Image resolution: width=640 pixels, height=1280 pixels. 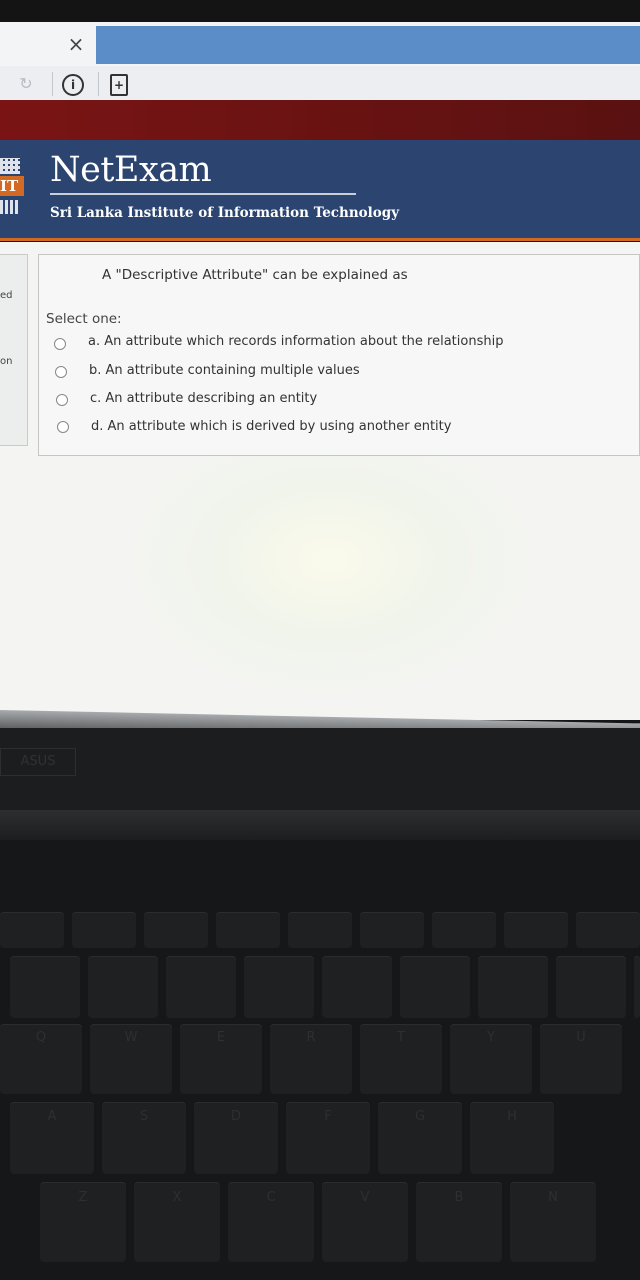 What do you see at coordinates (420, 1138) in the screenshot?
I see `key-g: G` at bounding box center [420, 1138].